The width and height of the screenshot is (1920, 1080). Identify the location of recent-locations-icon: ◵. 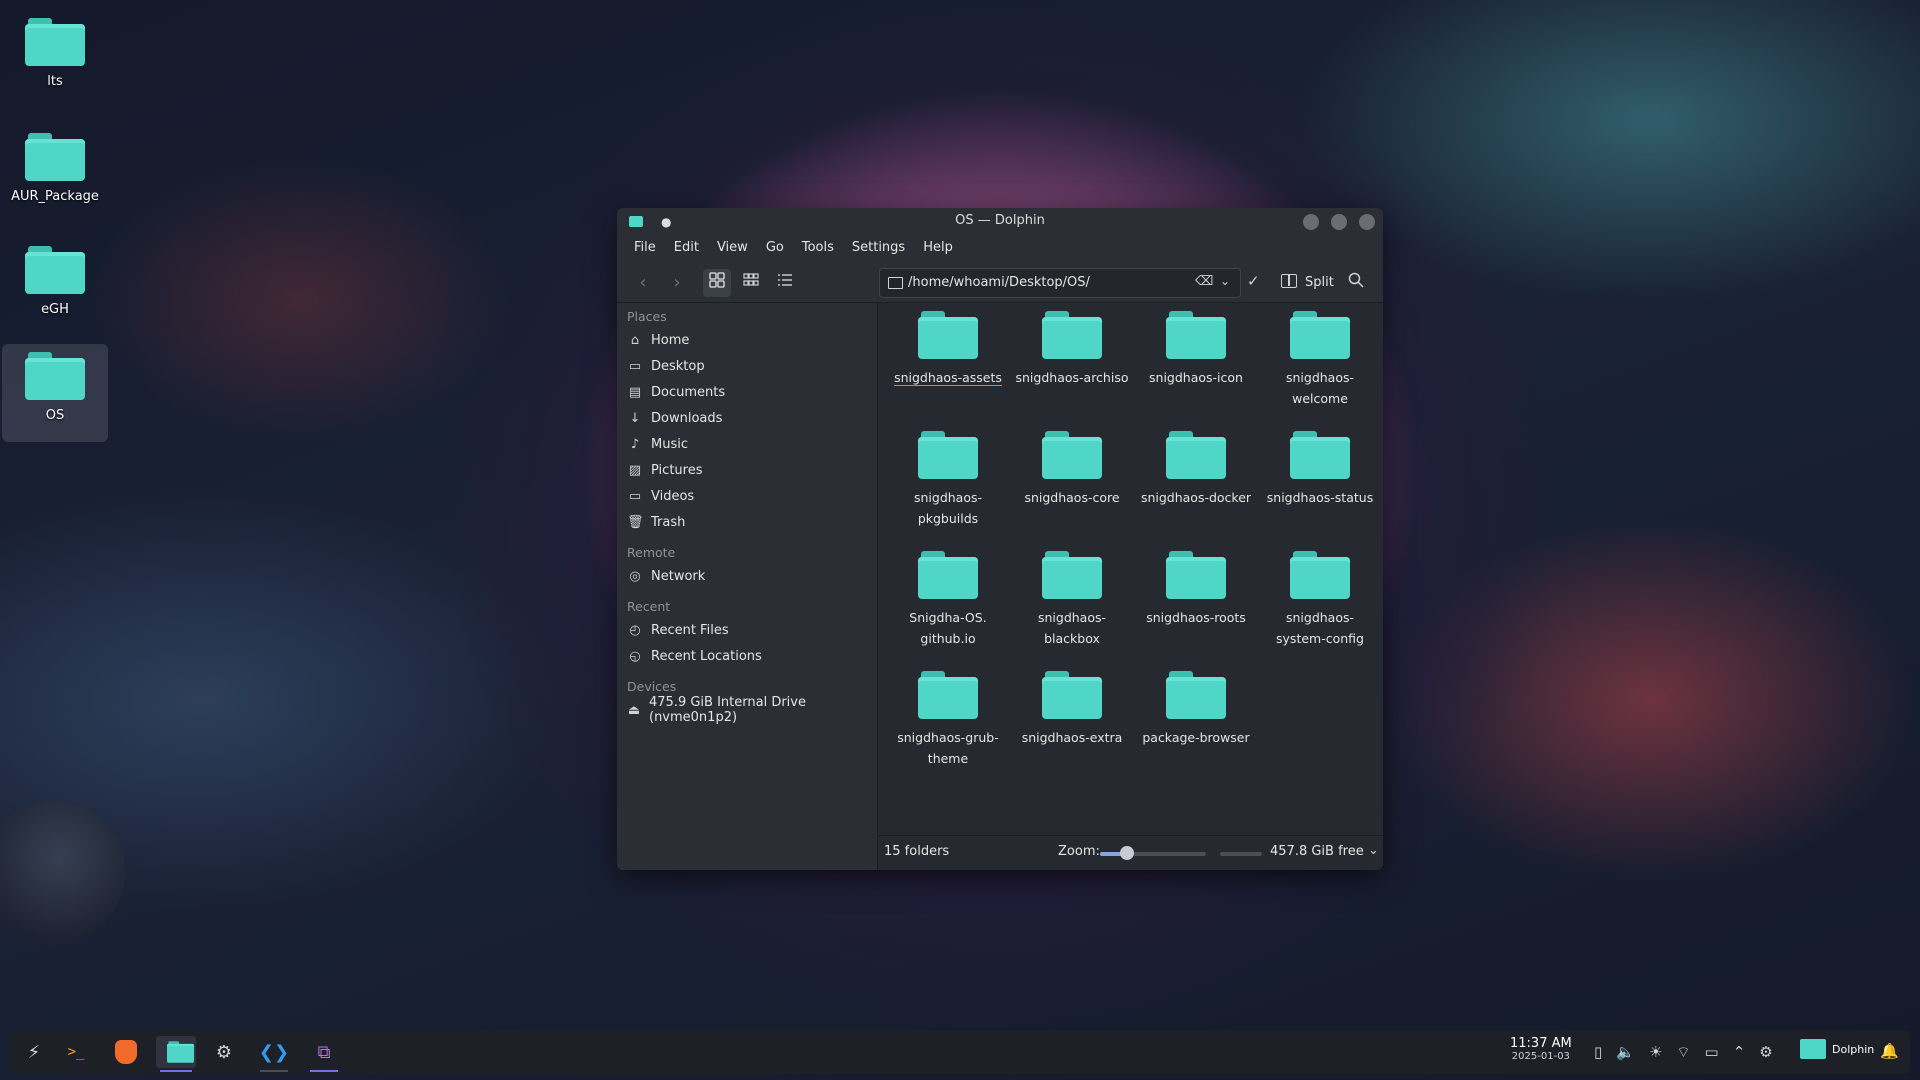
(635, 656).